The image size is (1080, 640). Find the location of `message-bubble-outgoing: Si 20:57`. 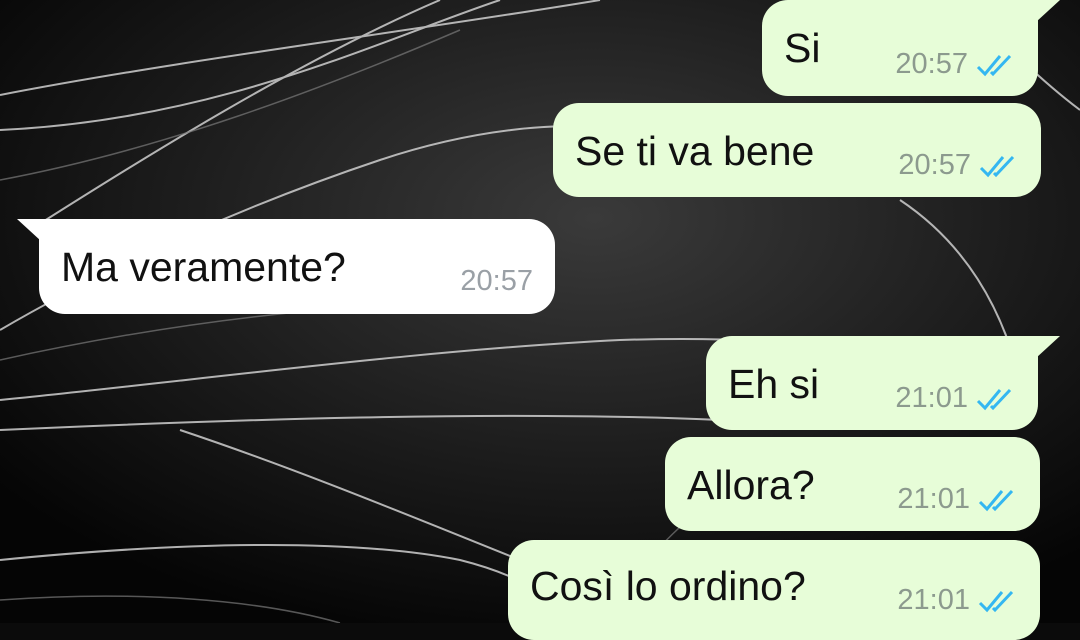

message-bubble-outgoing: Si 20:57 is located at coordinates (911, 48).